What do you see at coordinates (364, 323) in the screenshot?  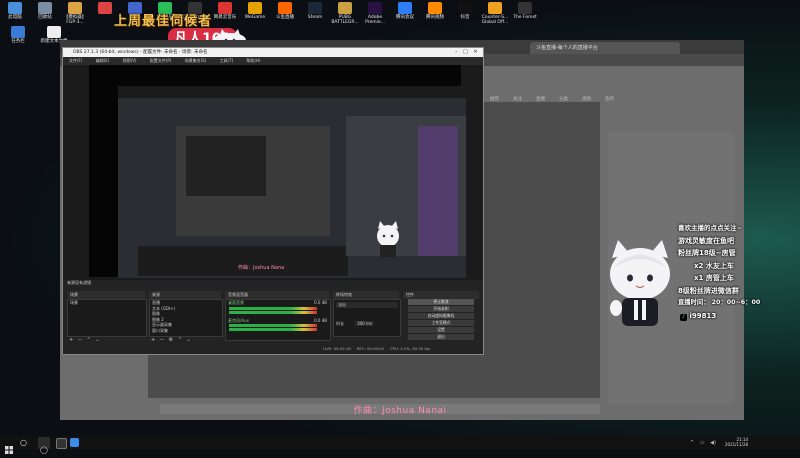 I see `transition-duration-input: 300 ms` at bounding box center [364, 323].